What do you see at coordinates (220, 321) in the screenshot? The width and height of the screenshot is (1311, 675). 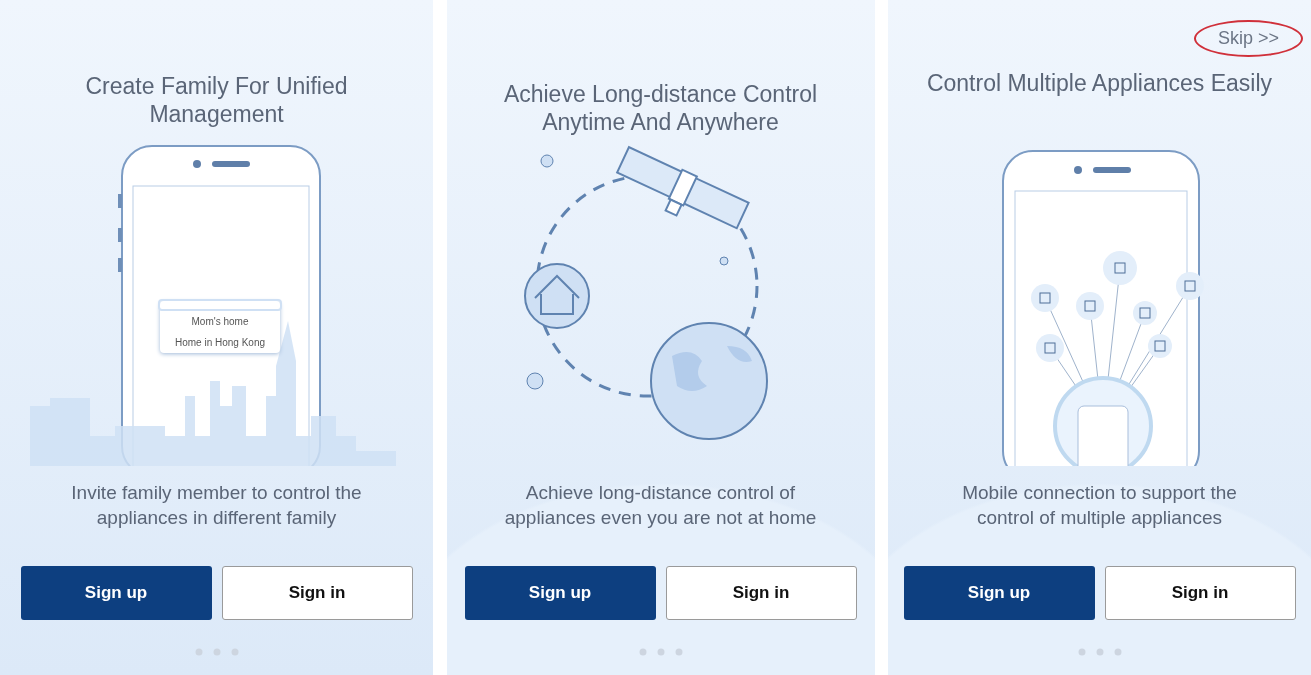 I see `menu-item: Mom's home` at bounding box center [220, 321].